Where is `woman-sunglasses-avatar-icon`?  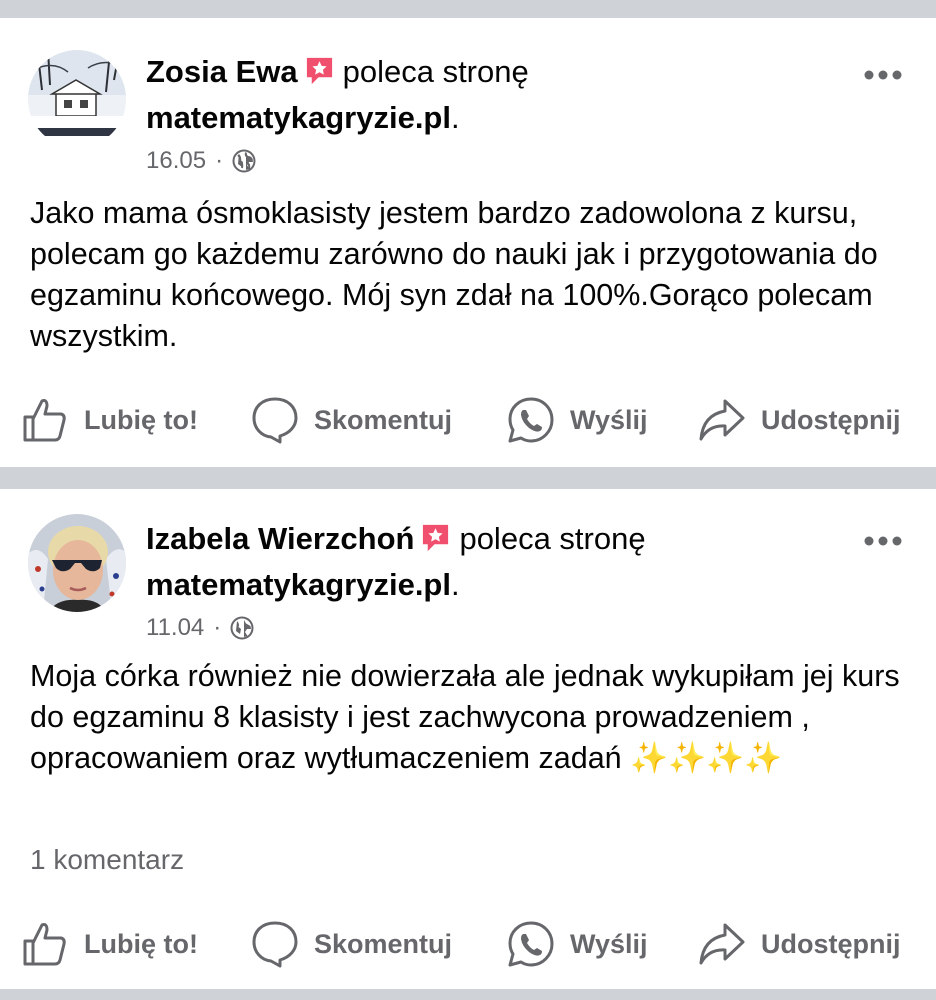
woman-sunglasses-avatar-icon is located at coordinates (77, 563).